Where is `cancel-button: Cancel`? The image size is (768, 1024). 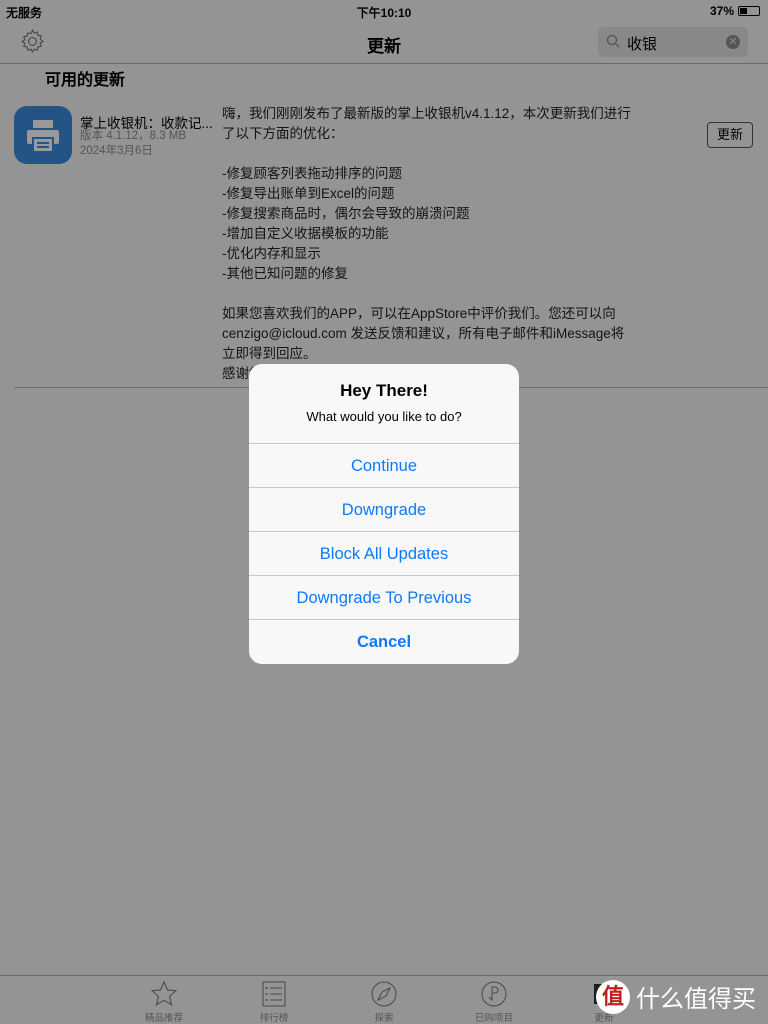 cancel-button: Cancel is located at coordinates (384, 641).